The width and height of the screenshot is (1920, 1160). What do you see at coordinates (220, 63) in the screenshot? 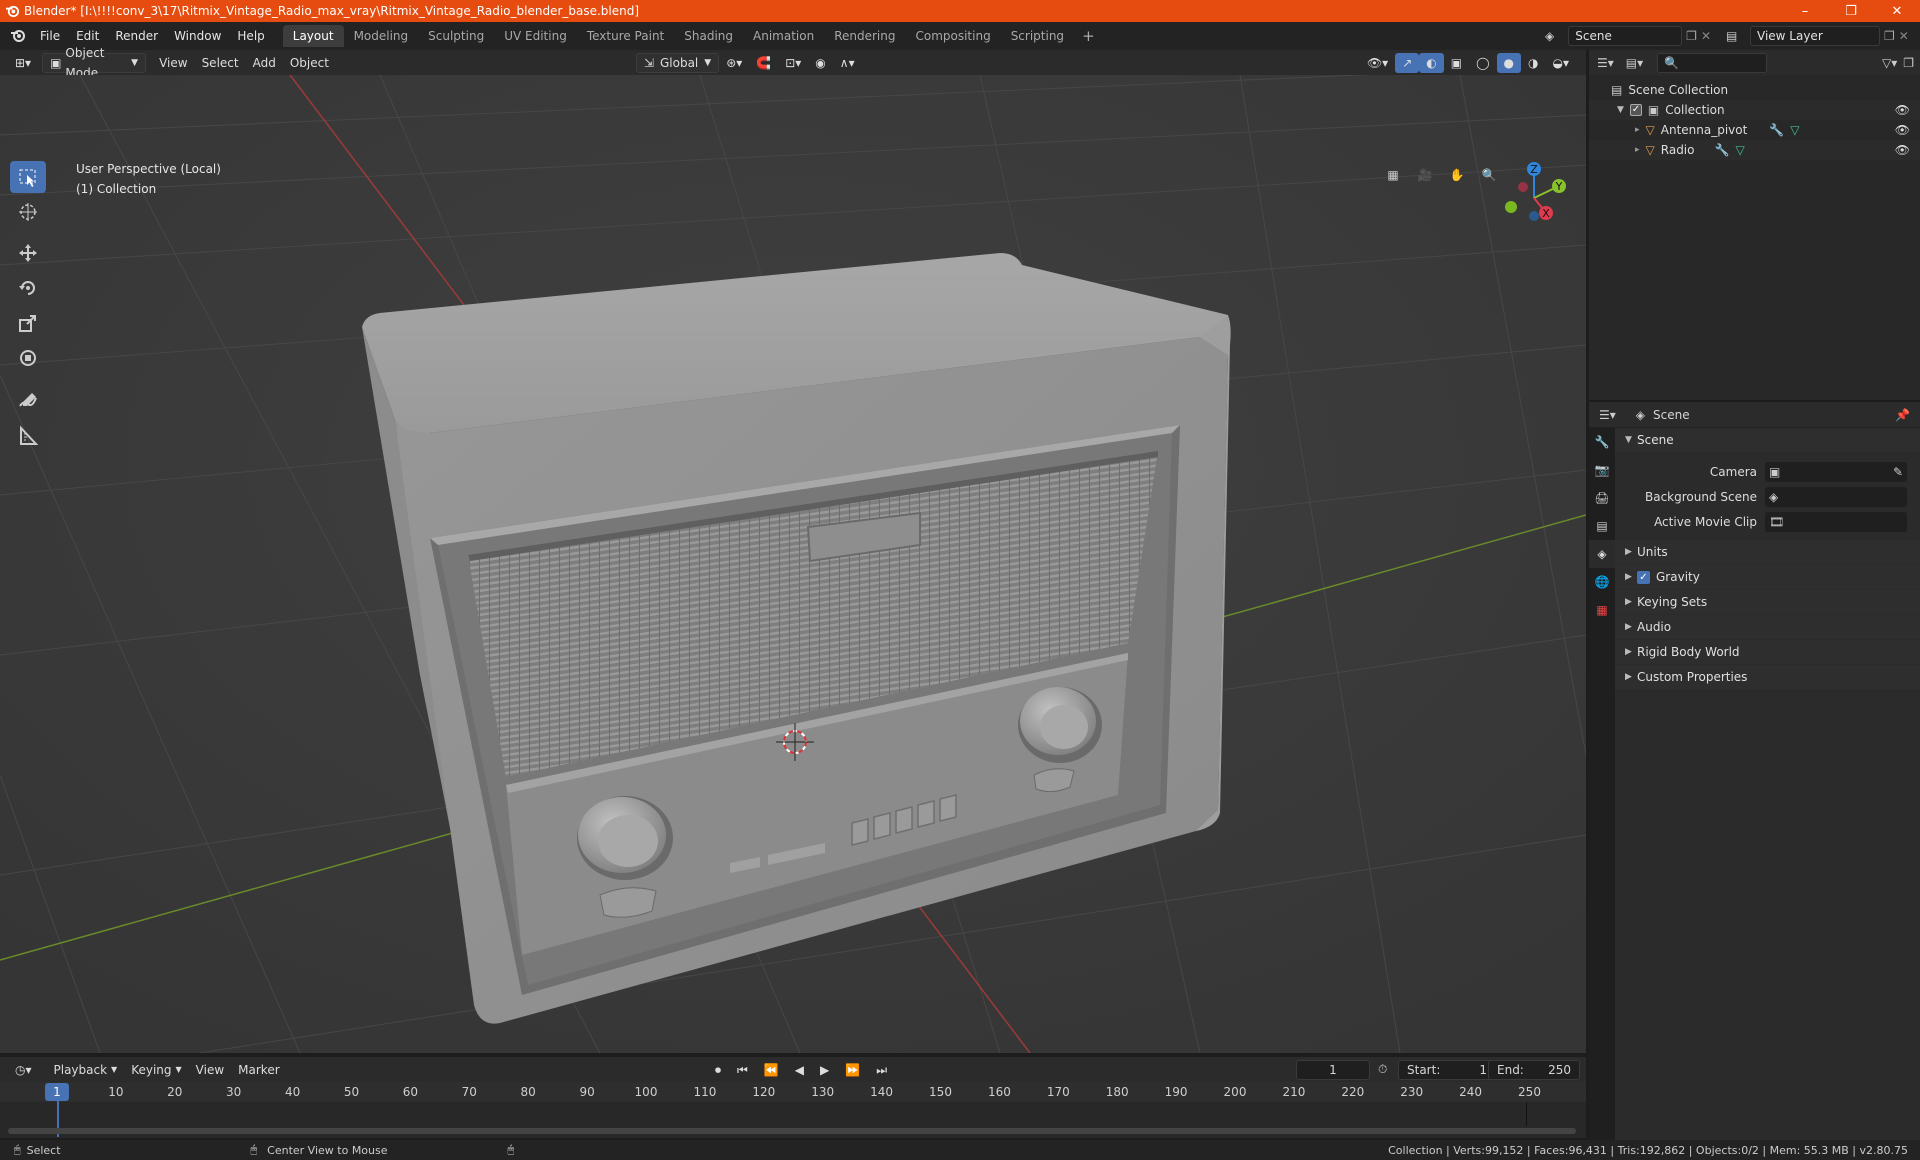
I see `menu-select: Select` at bounding box center [220, 63].